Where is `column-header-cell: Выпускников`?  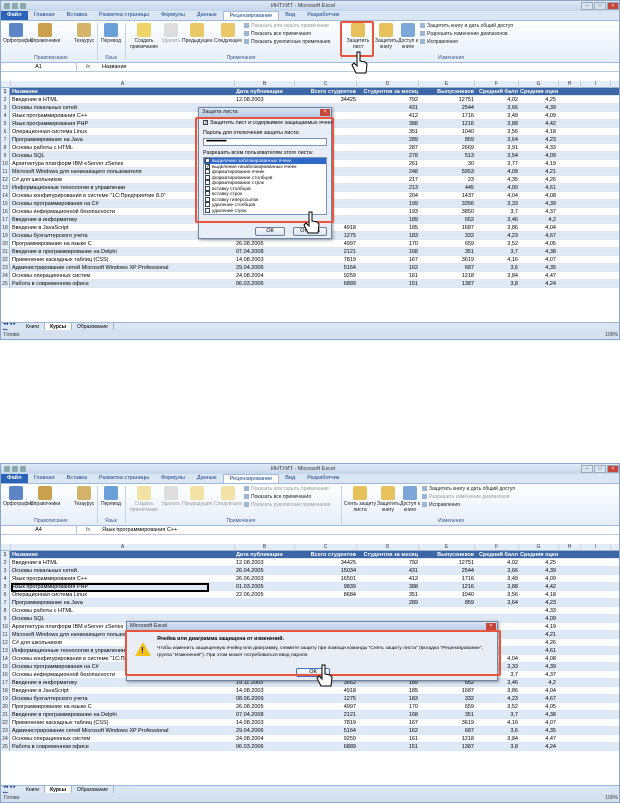
column-header-cell: Выпускников is located at coordinates (448, 555).